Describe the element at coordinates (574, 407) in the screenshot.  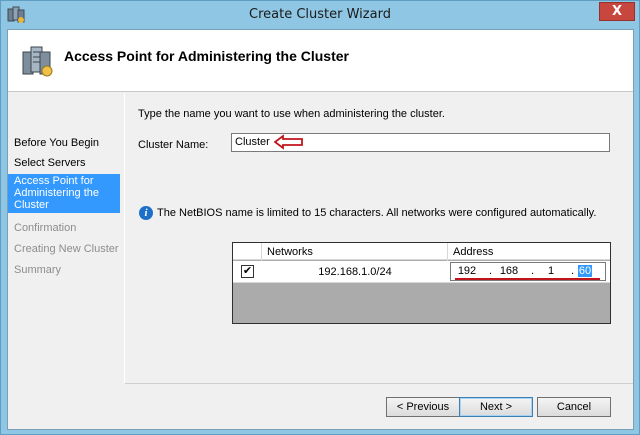
I see `cancel-button: Cancel` at that location.